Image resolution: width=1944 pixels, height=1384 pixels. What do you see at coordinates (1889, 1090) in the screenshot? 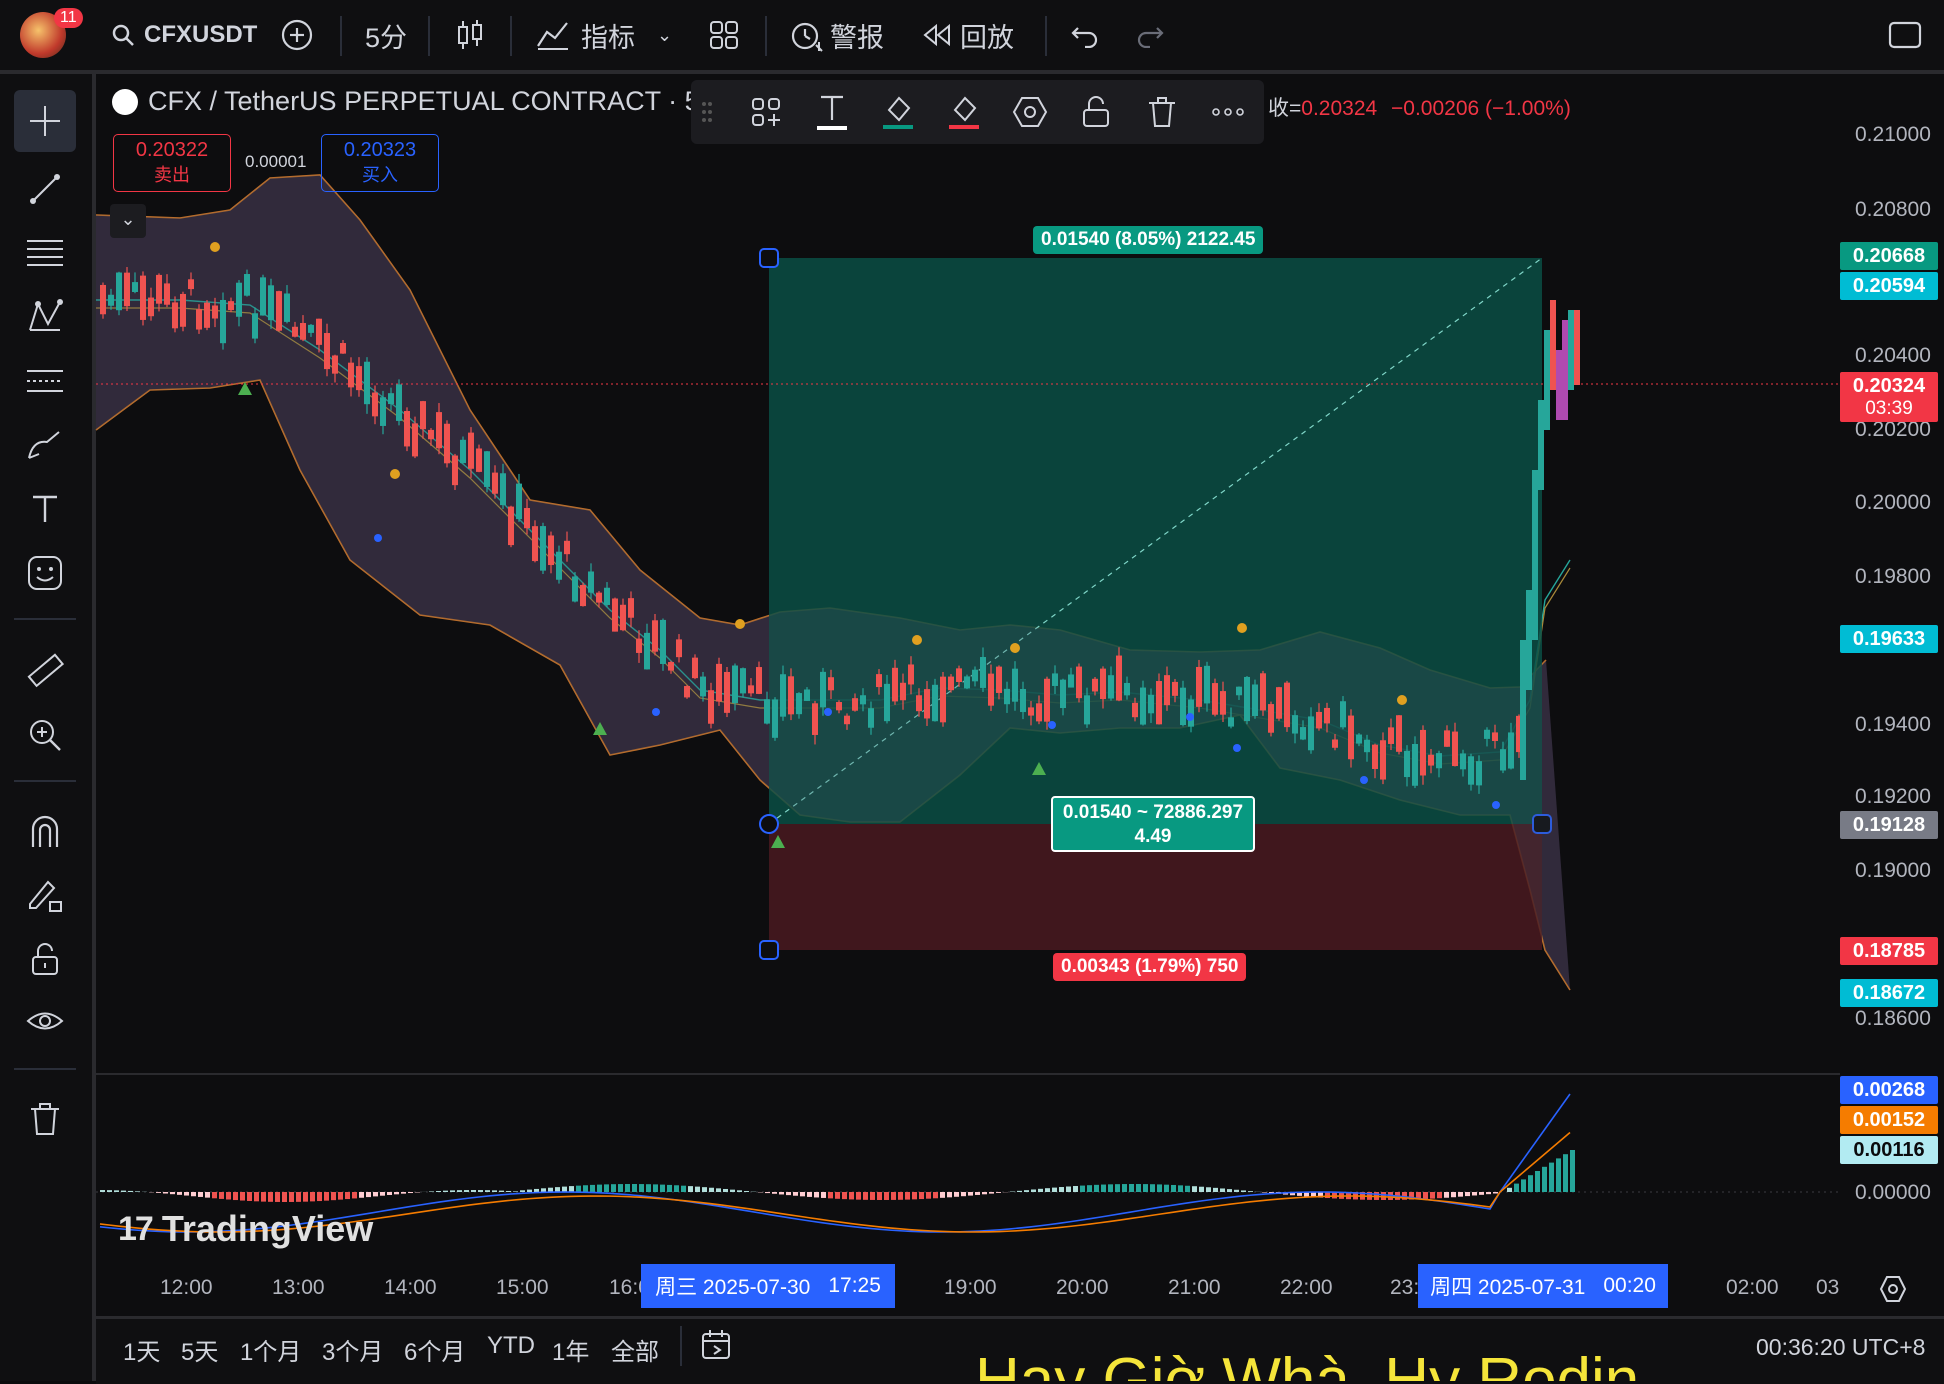
I see `macd-tag: 0.00268` at bounding box center [1889, 1090].